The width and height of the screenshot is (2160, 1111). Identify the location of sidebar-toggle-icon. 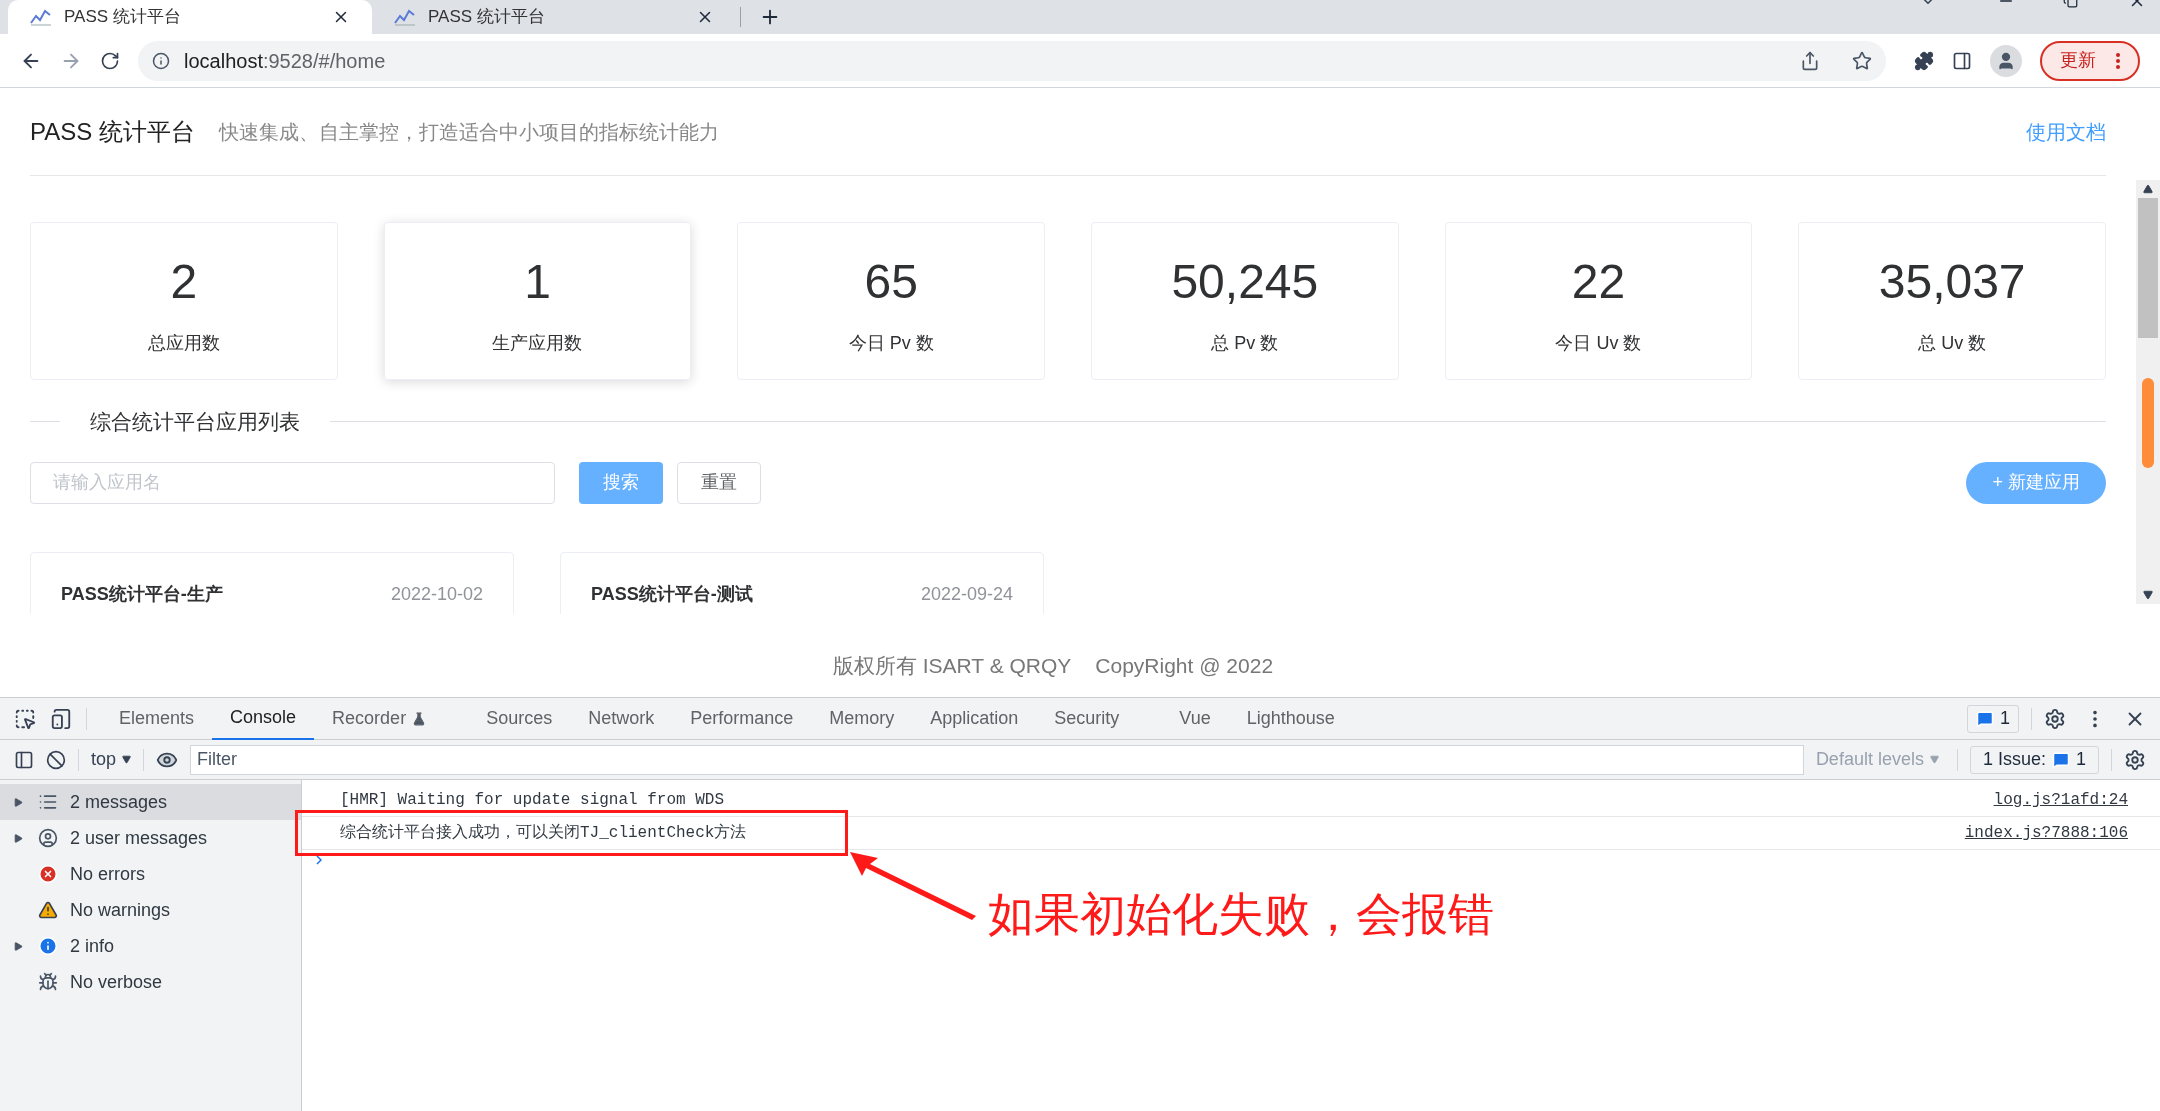
(24, 759).